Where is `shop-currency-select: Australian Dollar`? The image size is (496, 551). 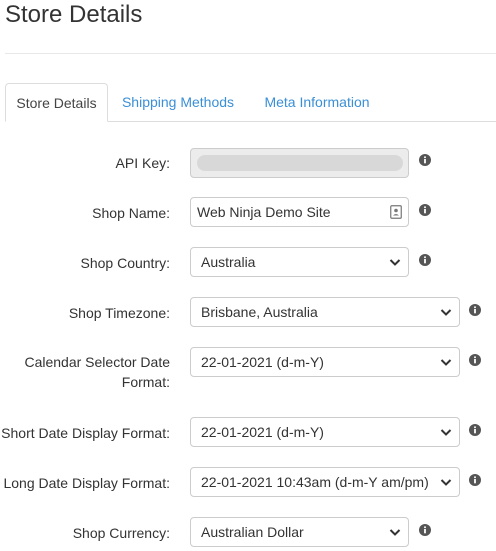 shop-currency-select: Australian Dollar is located at coordinates (299, 532).